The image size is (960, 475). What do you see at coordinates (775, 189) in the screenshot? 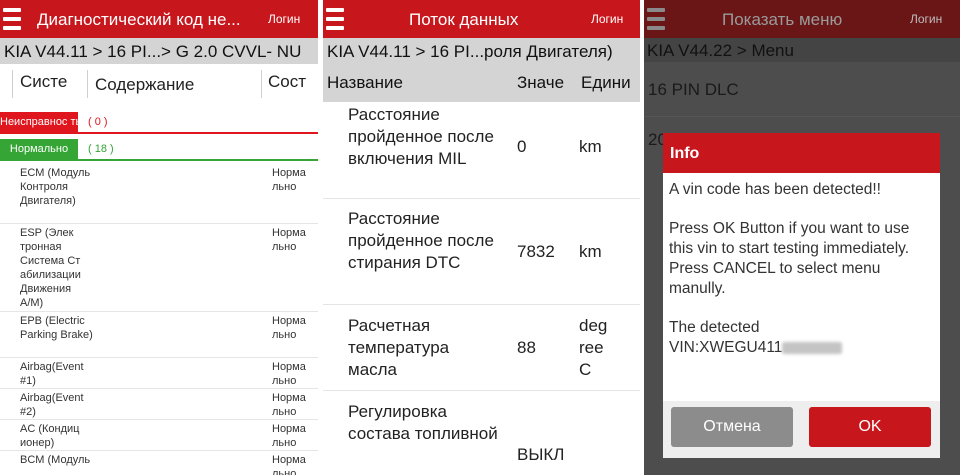
I see `dialog-line: A vin code has been detected!!` at bounding box center [775, 189].